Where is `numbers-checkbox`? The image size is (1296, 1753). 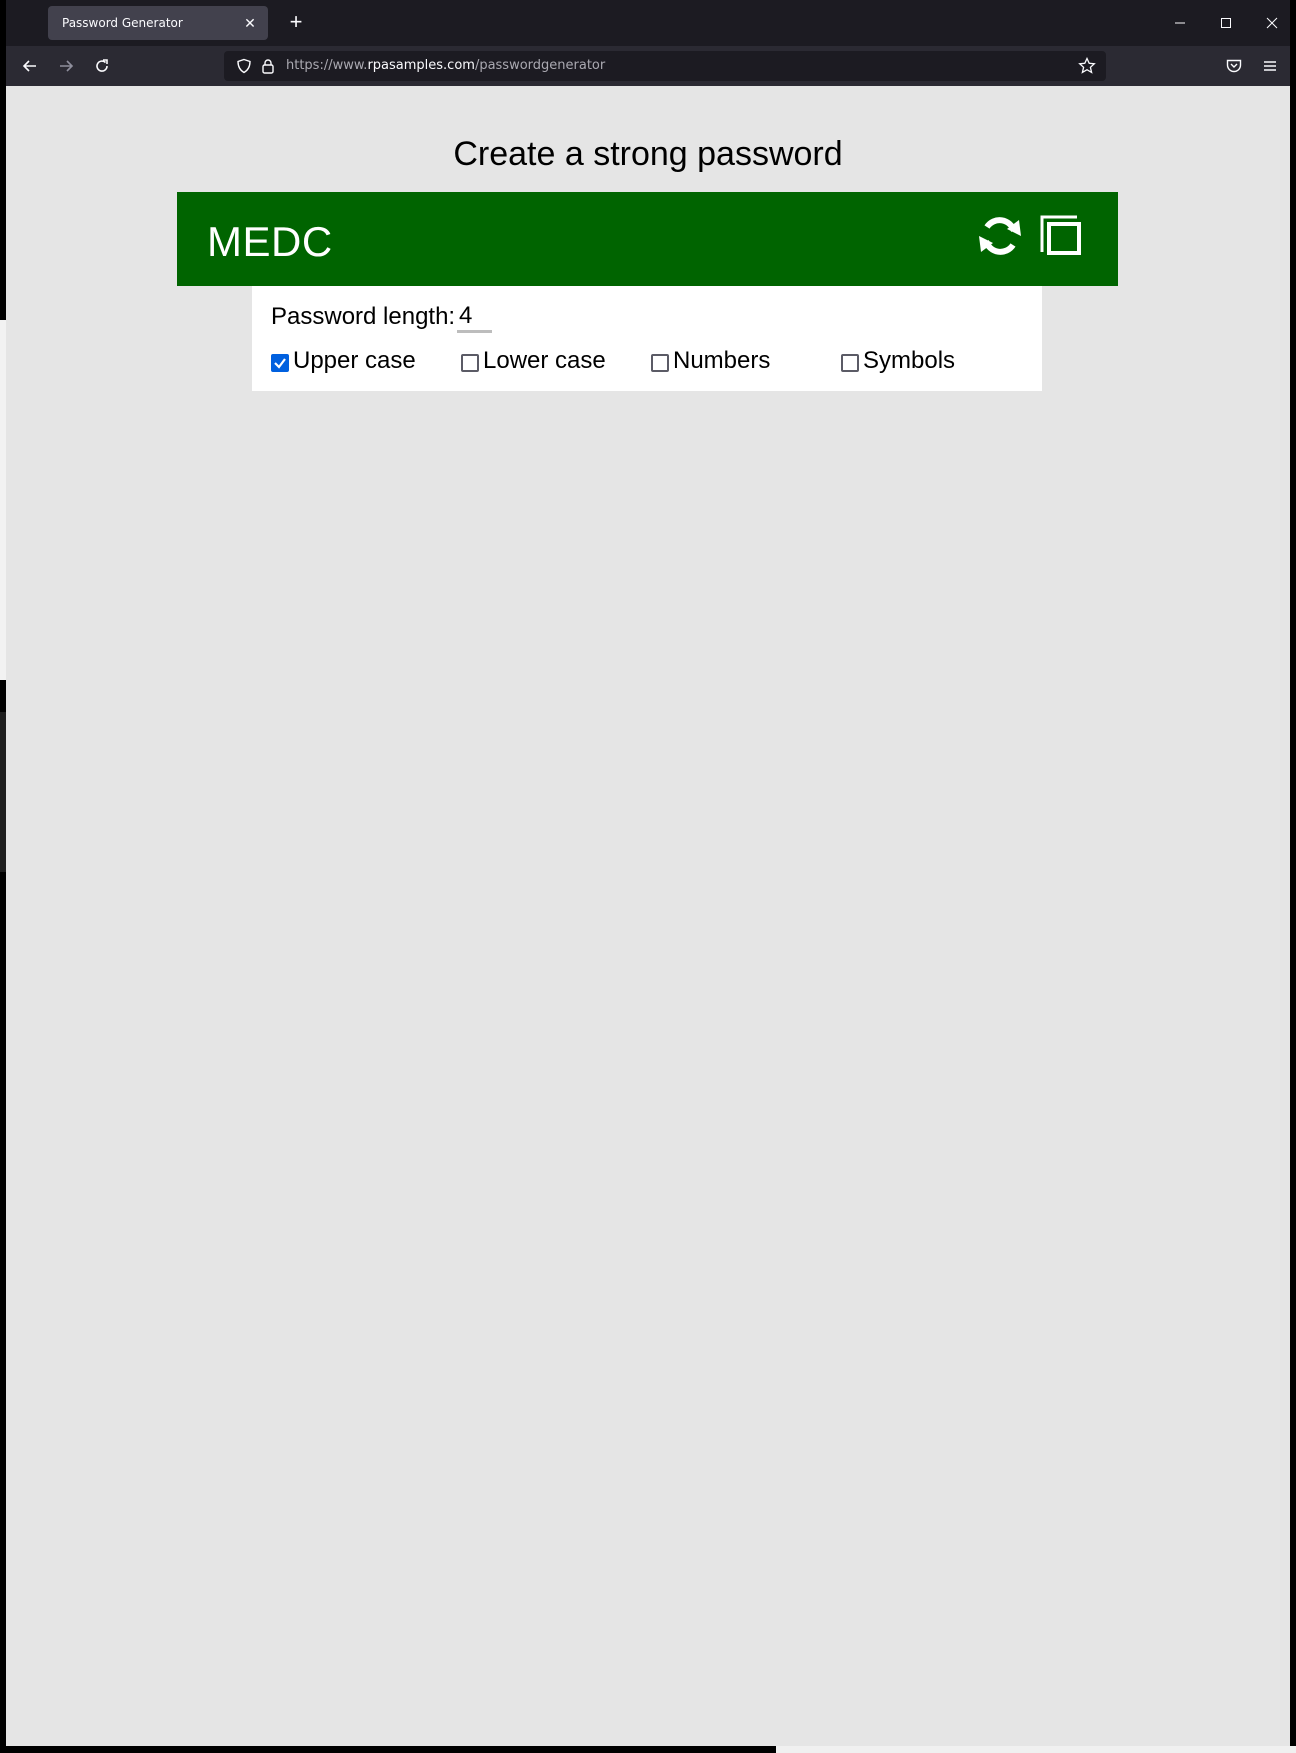 numbers-checkbox is located at coordinates (660, 362).